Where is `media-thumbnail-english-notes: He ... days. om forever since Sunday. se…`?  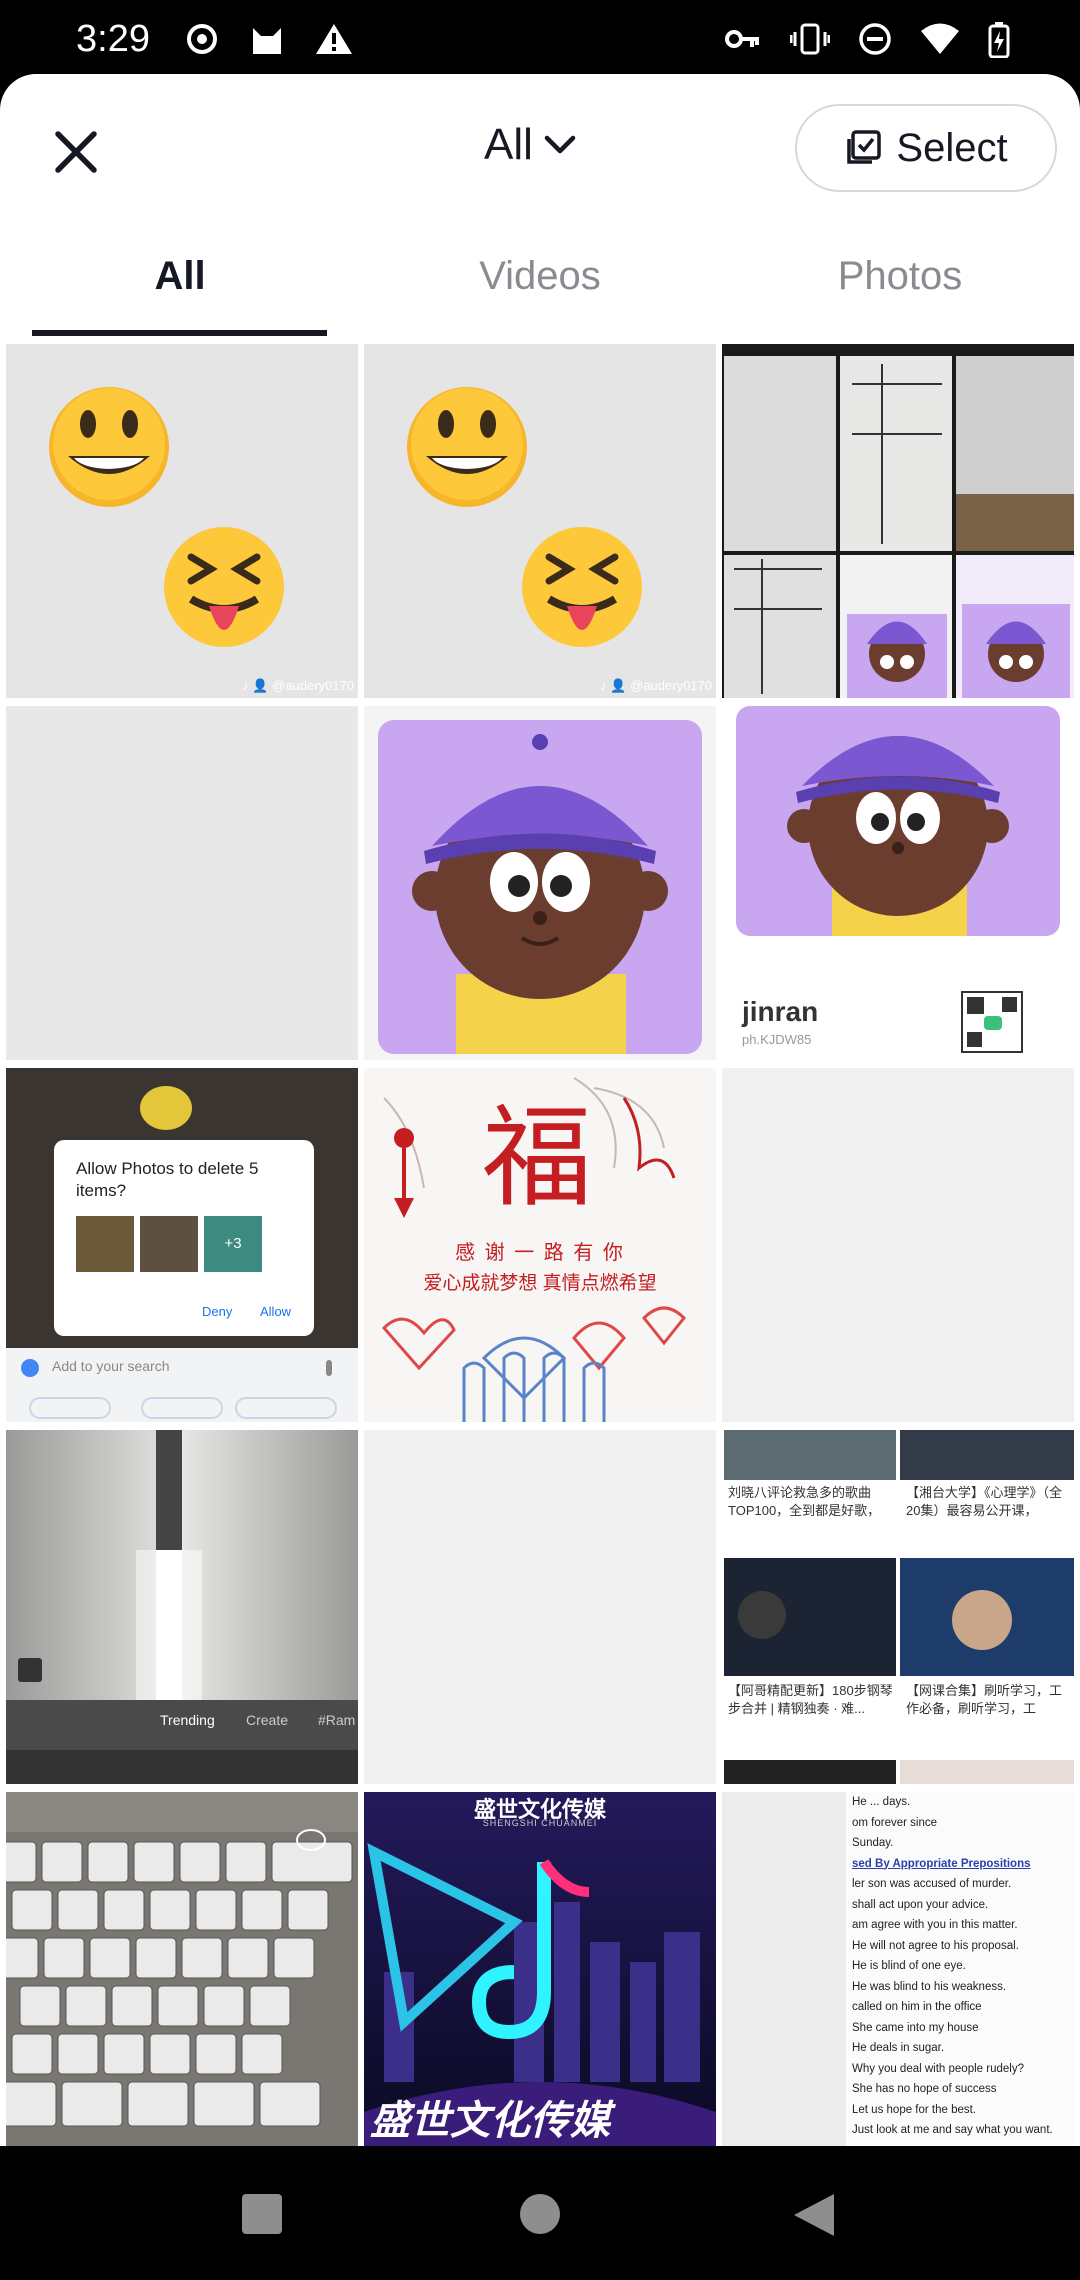
media-thumbnail-english-notes: He ... days. om forever since Sunday. se… is located at coordinates (898, 1969).